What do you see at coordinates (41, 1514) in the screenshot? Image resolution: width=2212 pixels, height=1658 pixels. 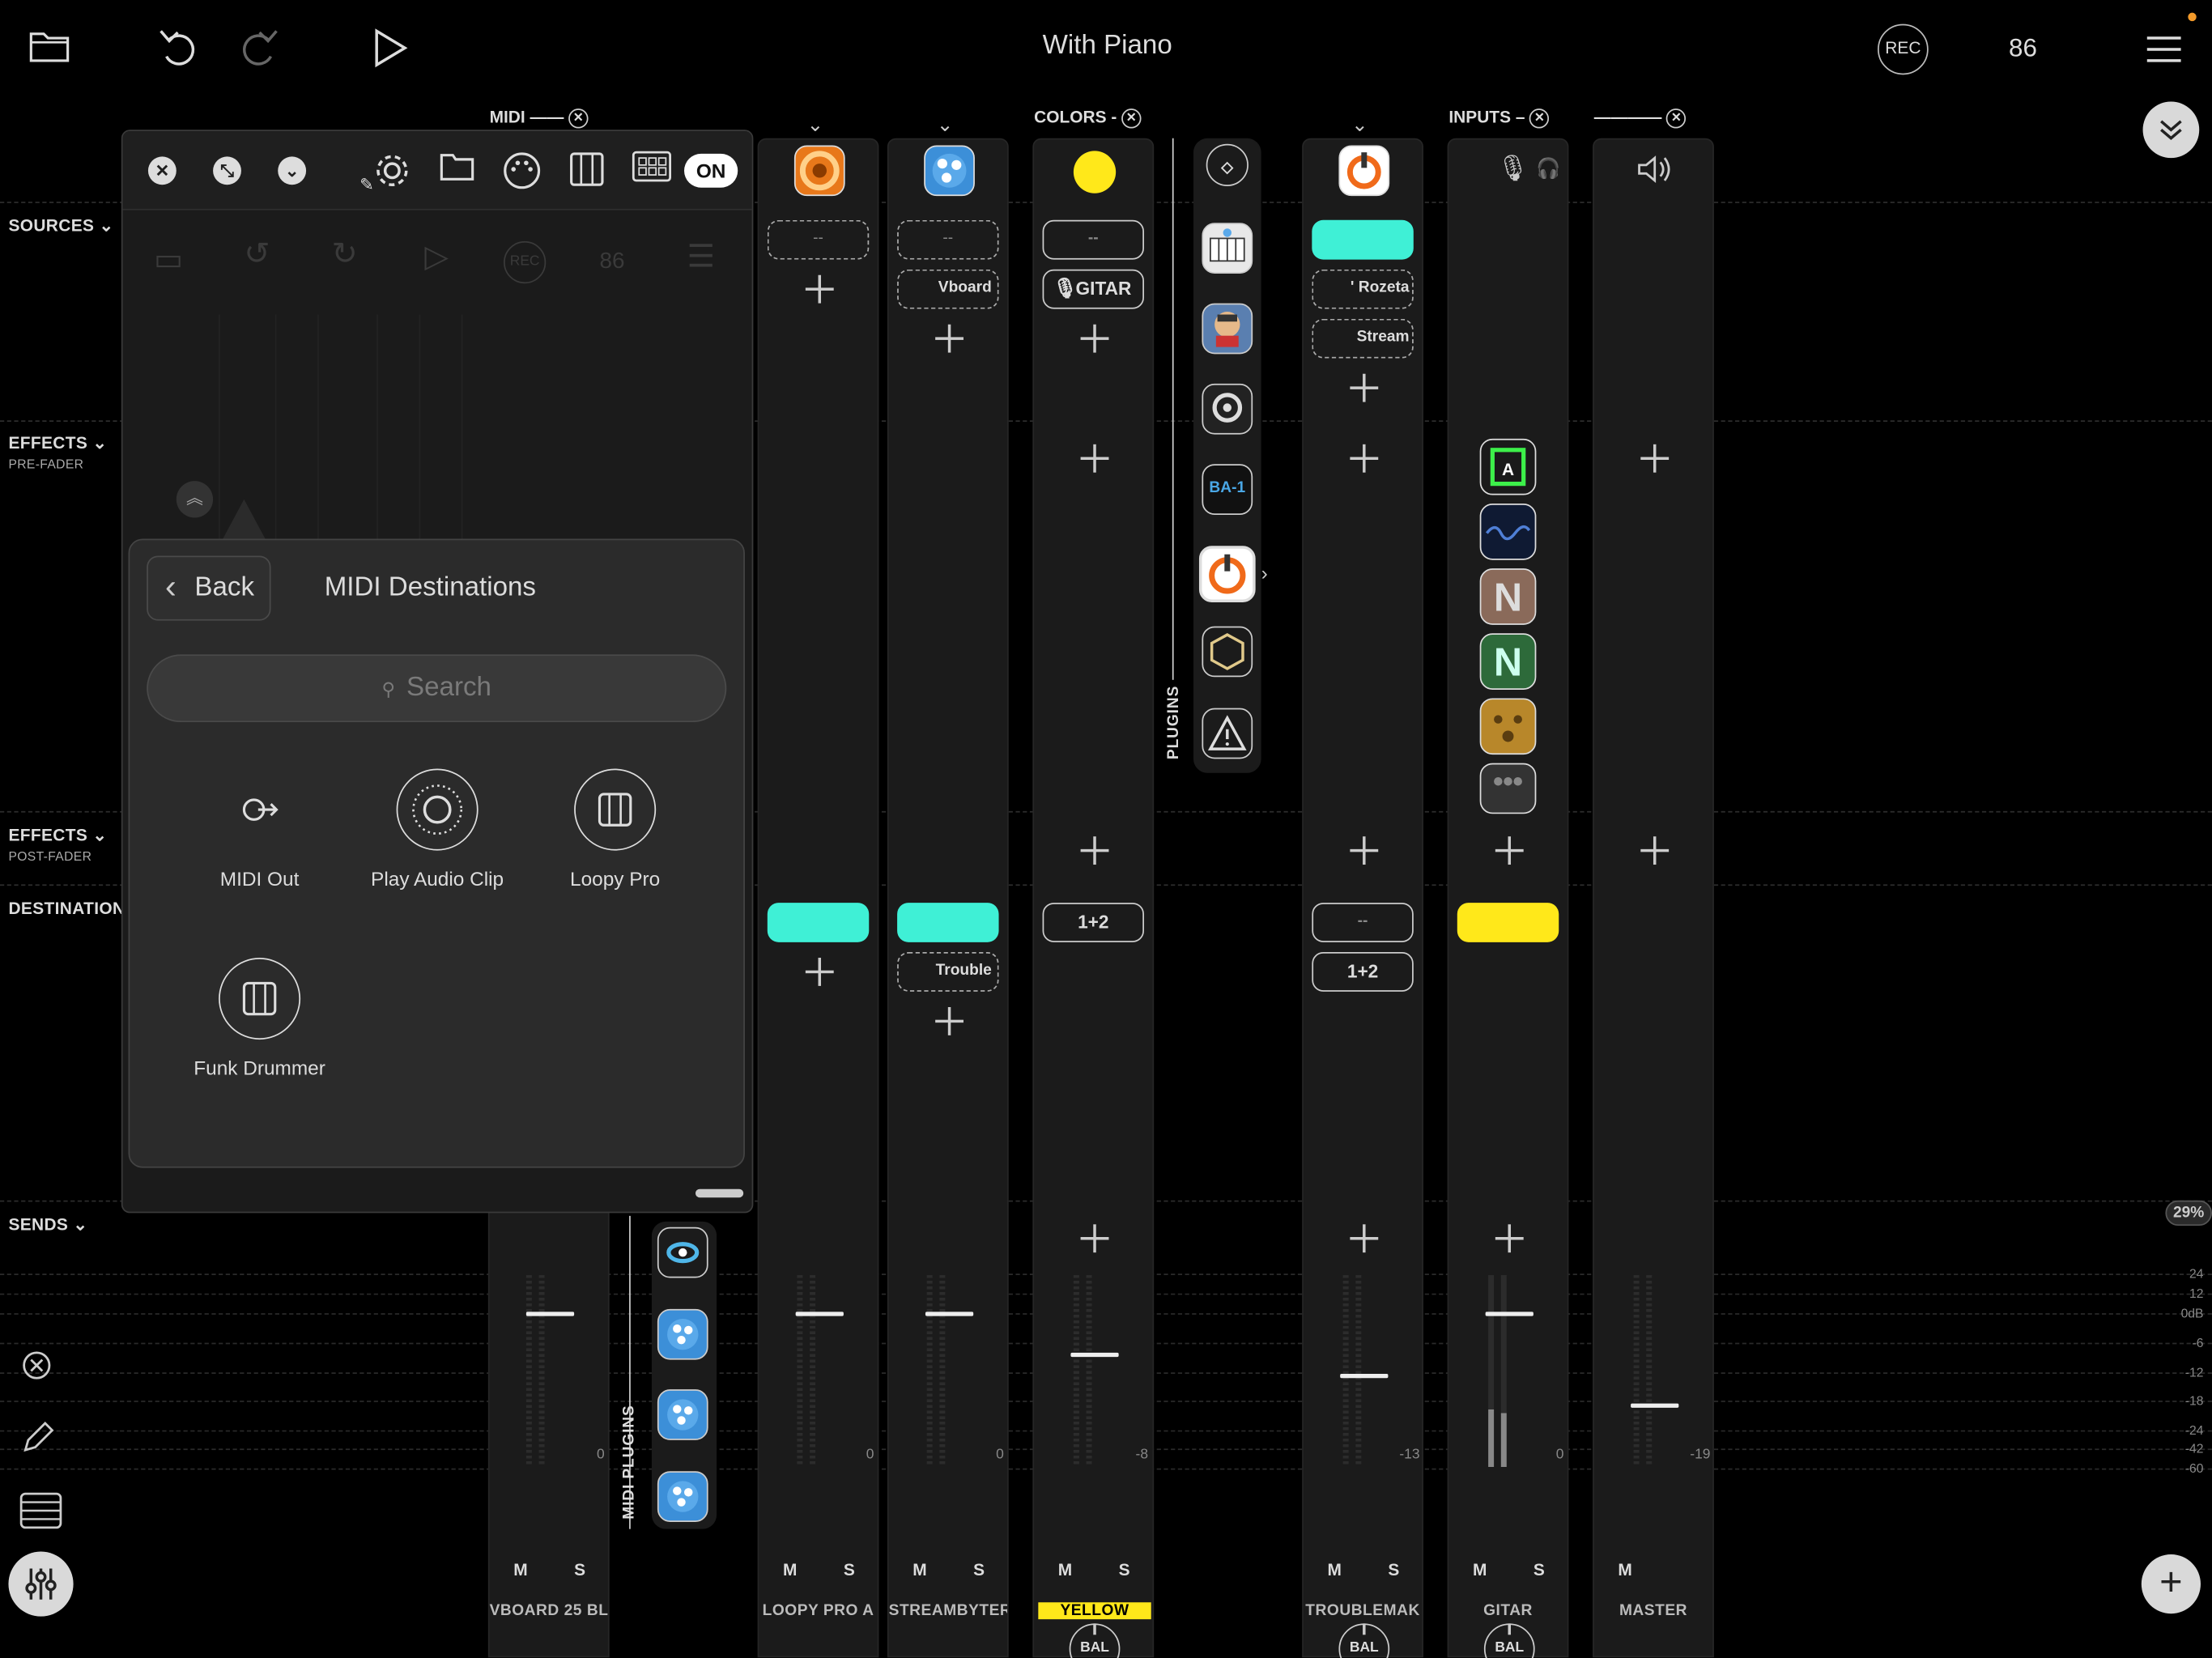 I see `list-view-icon` at bounding box center [41, 1514].